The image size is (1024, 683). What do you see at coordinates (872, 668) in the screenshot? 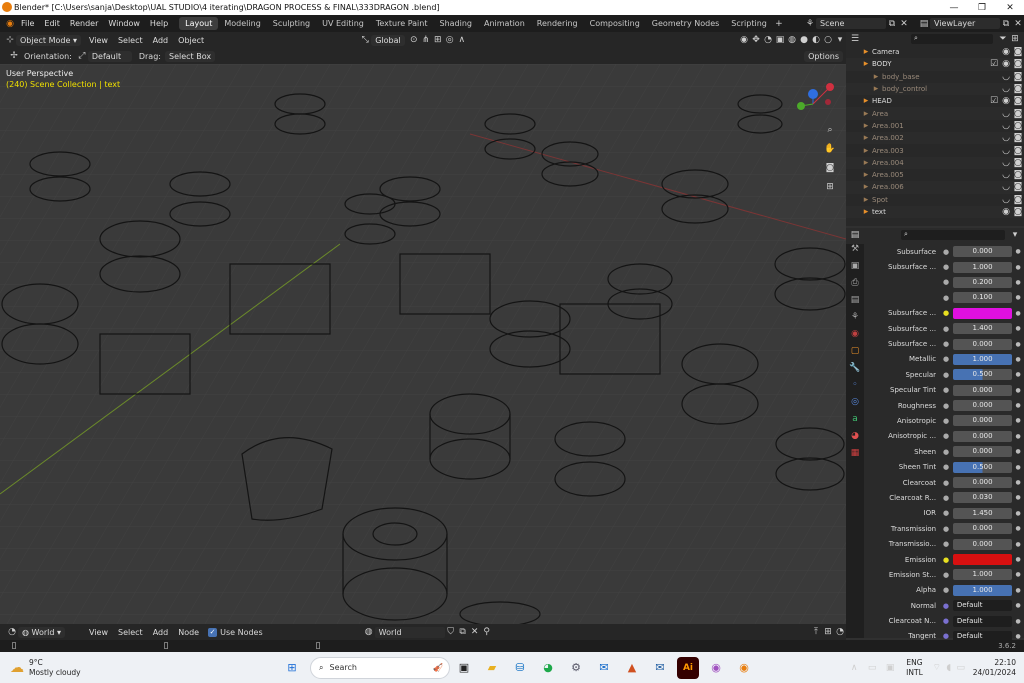
I see `tray-app-icon: ▭` at bounding box center [872, 668].